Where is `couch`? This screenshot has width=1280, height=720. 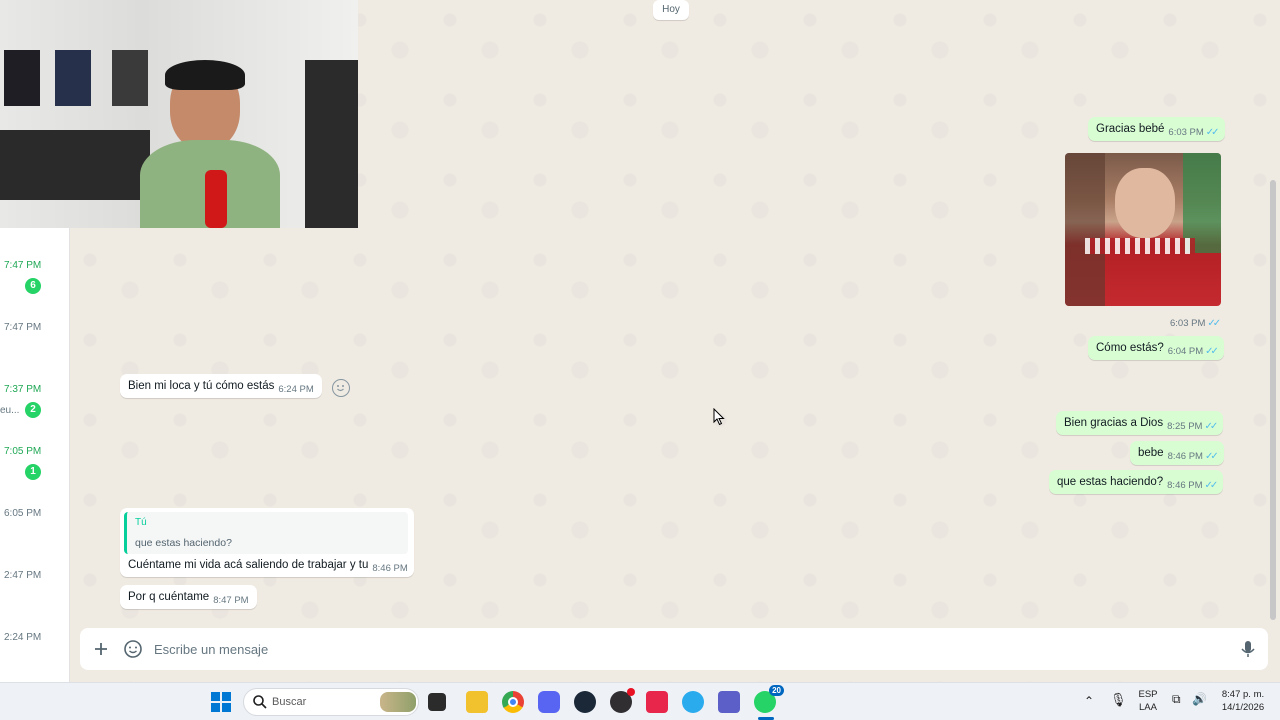 couch is located at coordinates (75, 165).